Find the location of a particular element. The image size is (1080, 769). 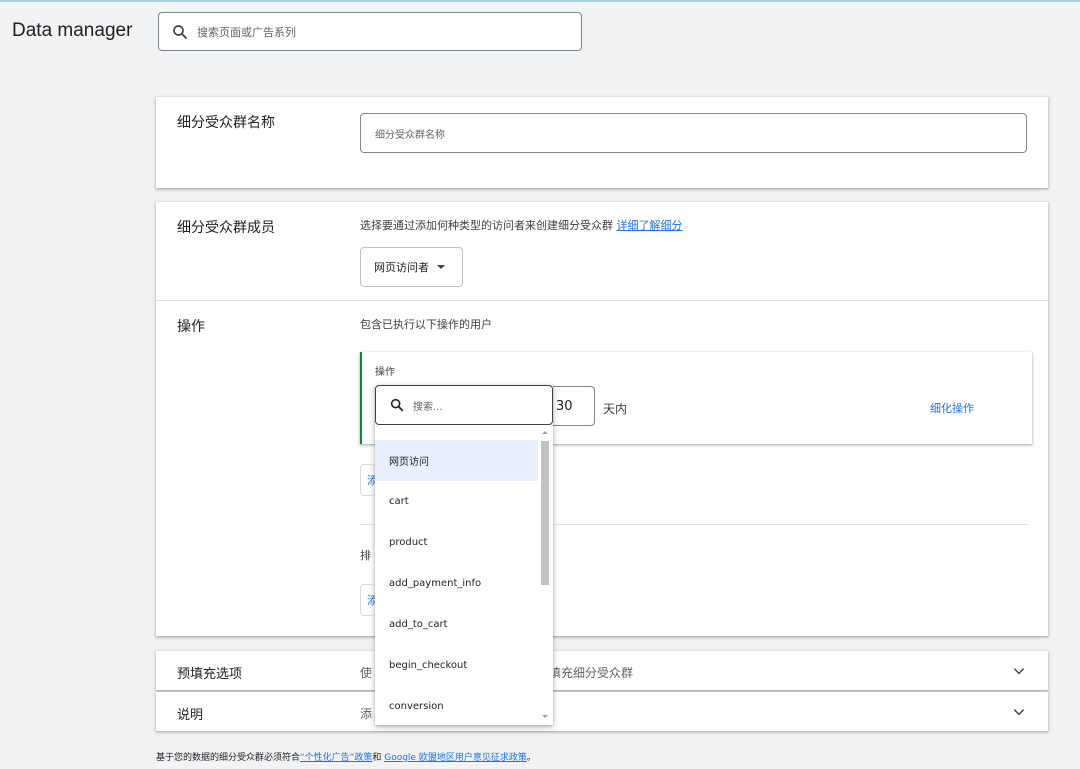

search-placeholder: 搜索页面或广告系列 is located at coordinates (246, 32).